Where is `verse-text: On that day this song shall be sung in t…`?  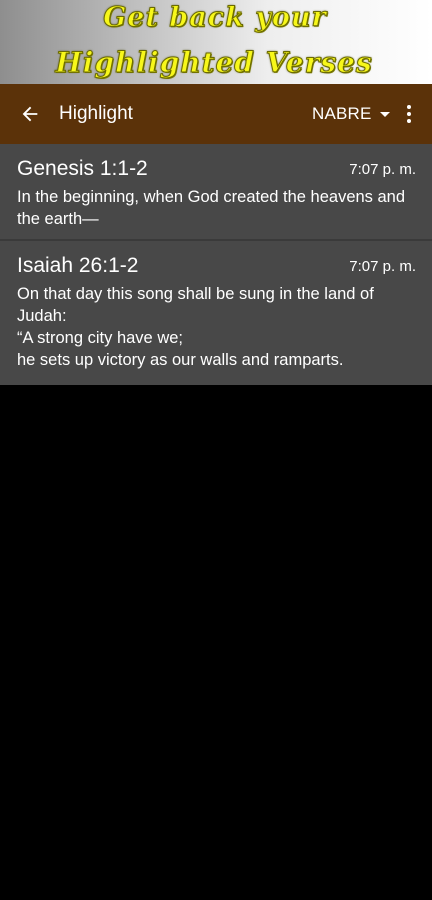
verse-text: On that day this song shall be sung in t… is located at coordinates (195, 327).